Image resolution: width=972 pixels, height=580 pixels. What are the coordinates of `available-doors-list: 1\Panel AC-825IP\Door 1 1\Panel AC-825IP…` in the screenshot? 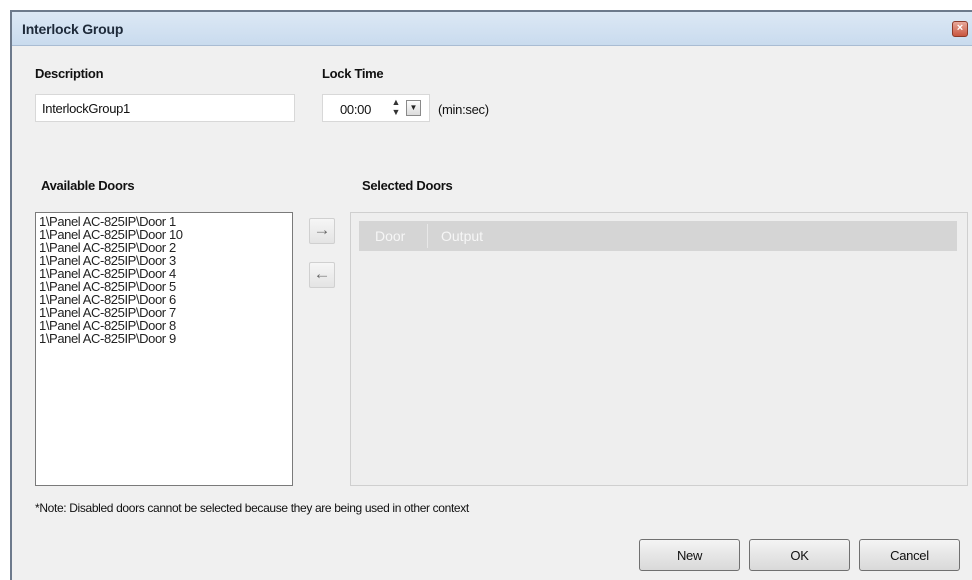 It's located at (164, 349).